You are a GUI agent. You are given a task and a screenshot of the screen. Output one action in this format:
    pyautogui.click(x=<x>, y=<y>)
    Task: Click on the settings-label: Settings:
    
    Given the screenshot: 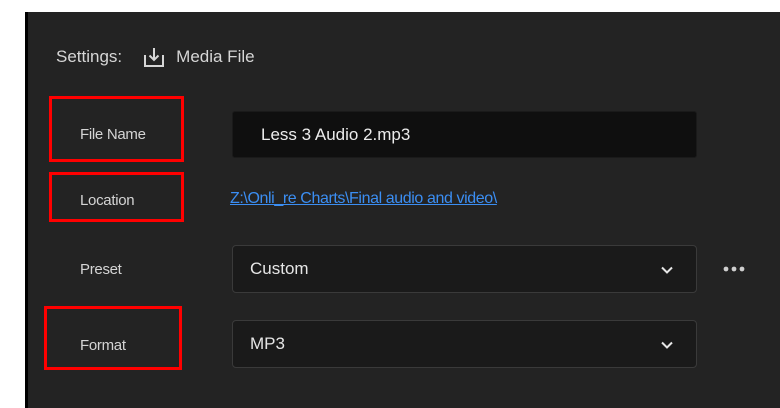 What is the action you would take?
    pyautogui.click(x=89, y=56)
    